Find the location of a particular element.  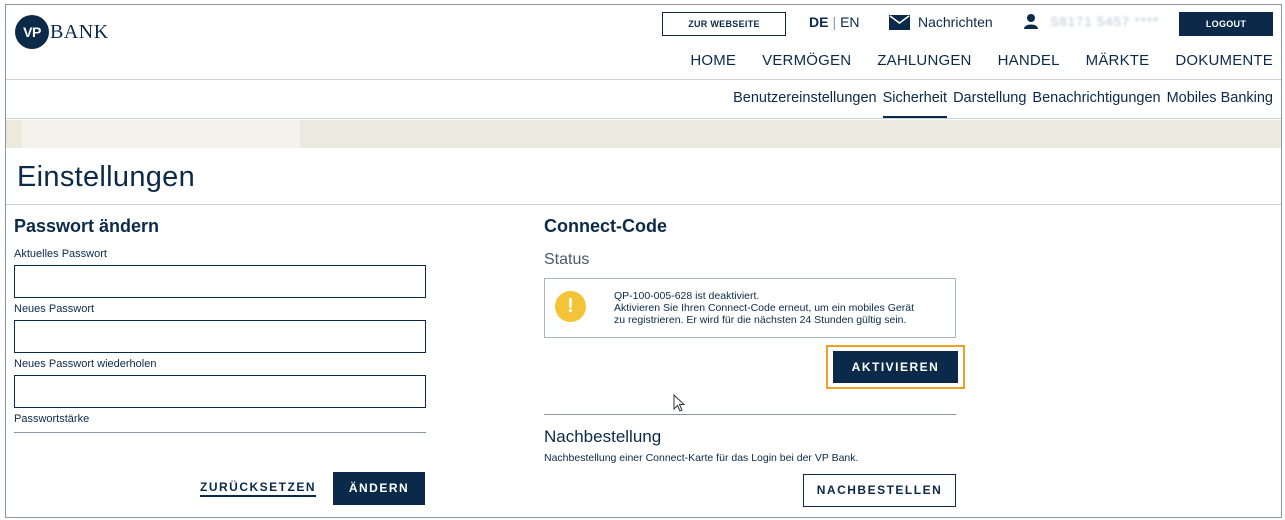

subnav-item-benachrichtigungen: Benachrichtigungen is located at coordinates (1096, 104).